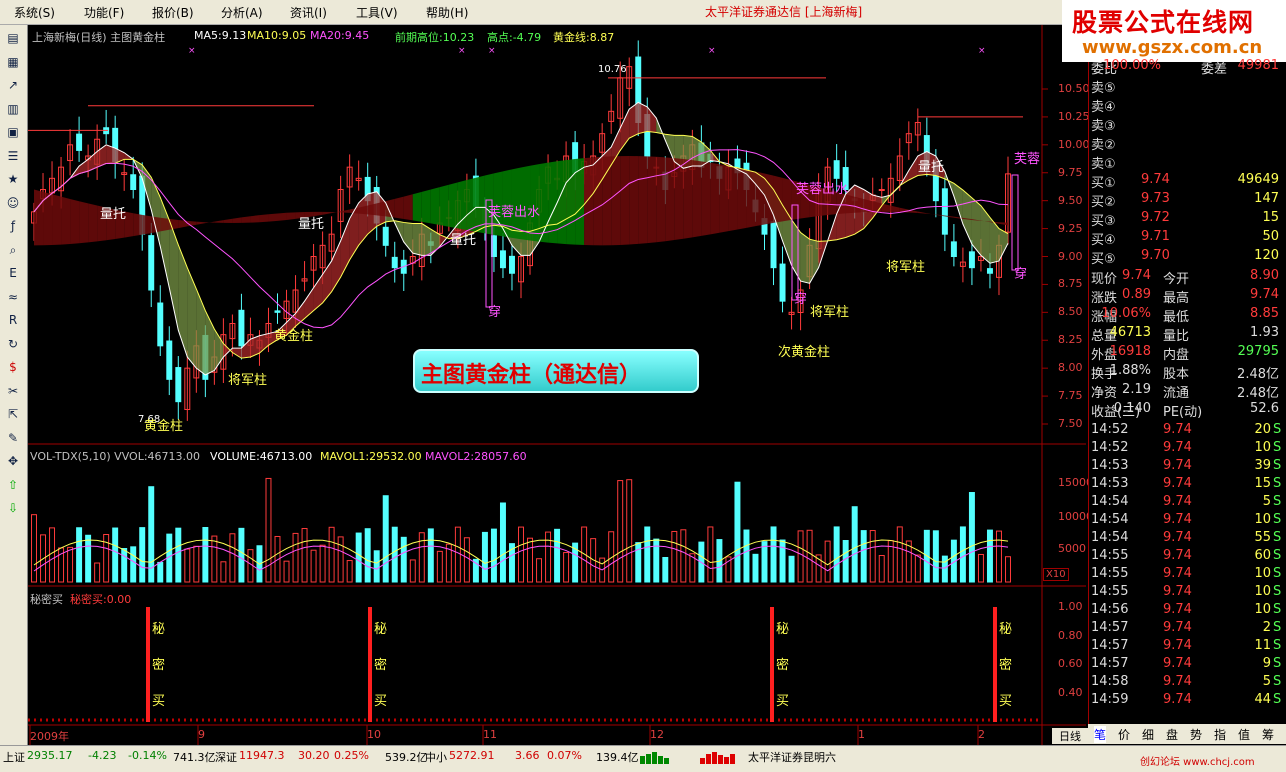 This screenshot has width=1286, height=772. I want to click on sz-label: 深证, so click(226, 757).